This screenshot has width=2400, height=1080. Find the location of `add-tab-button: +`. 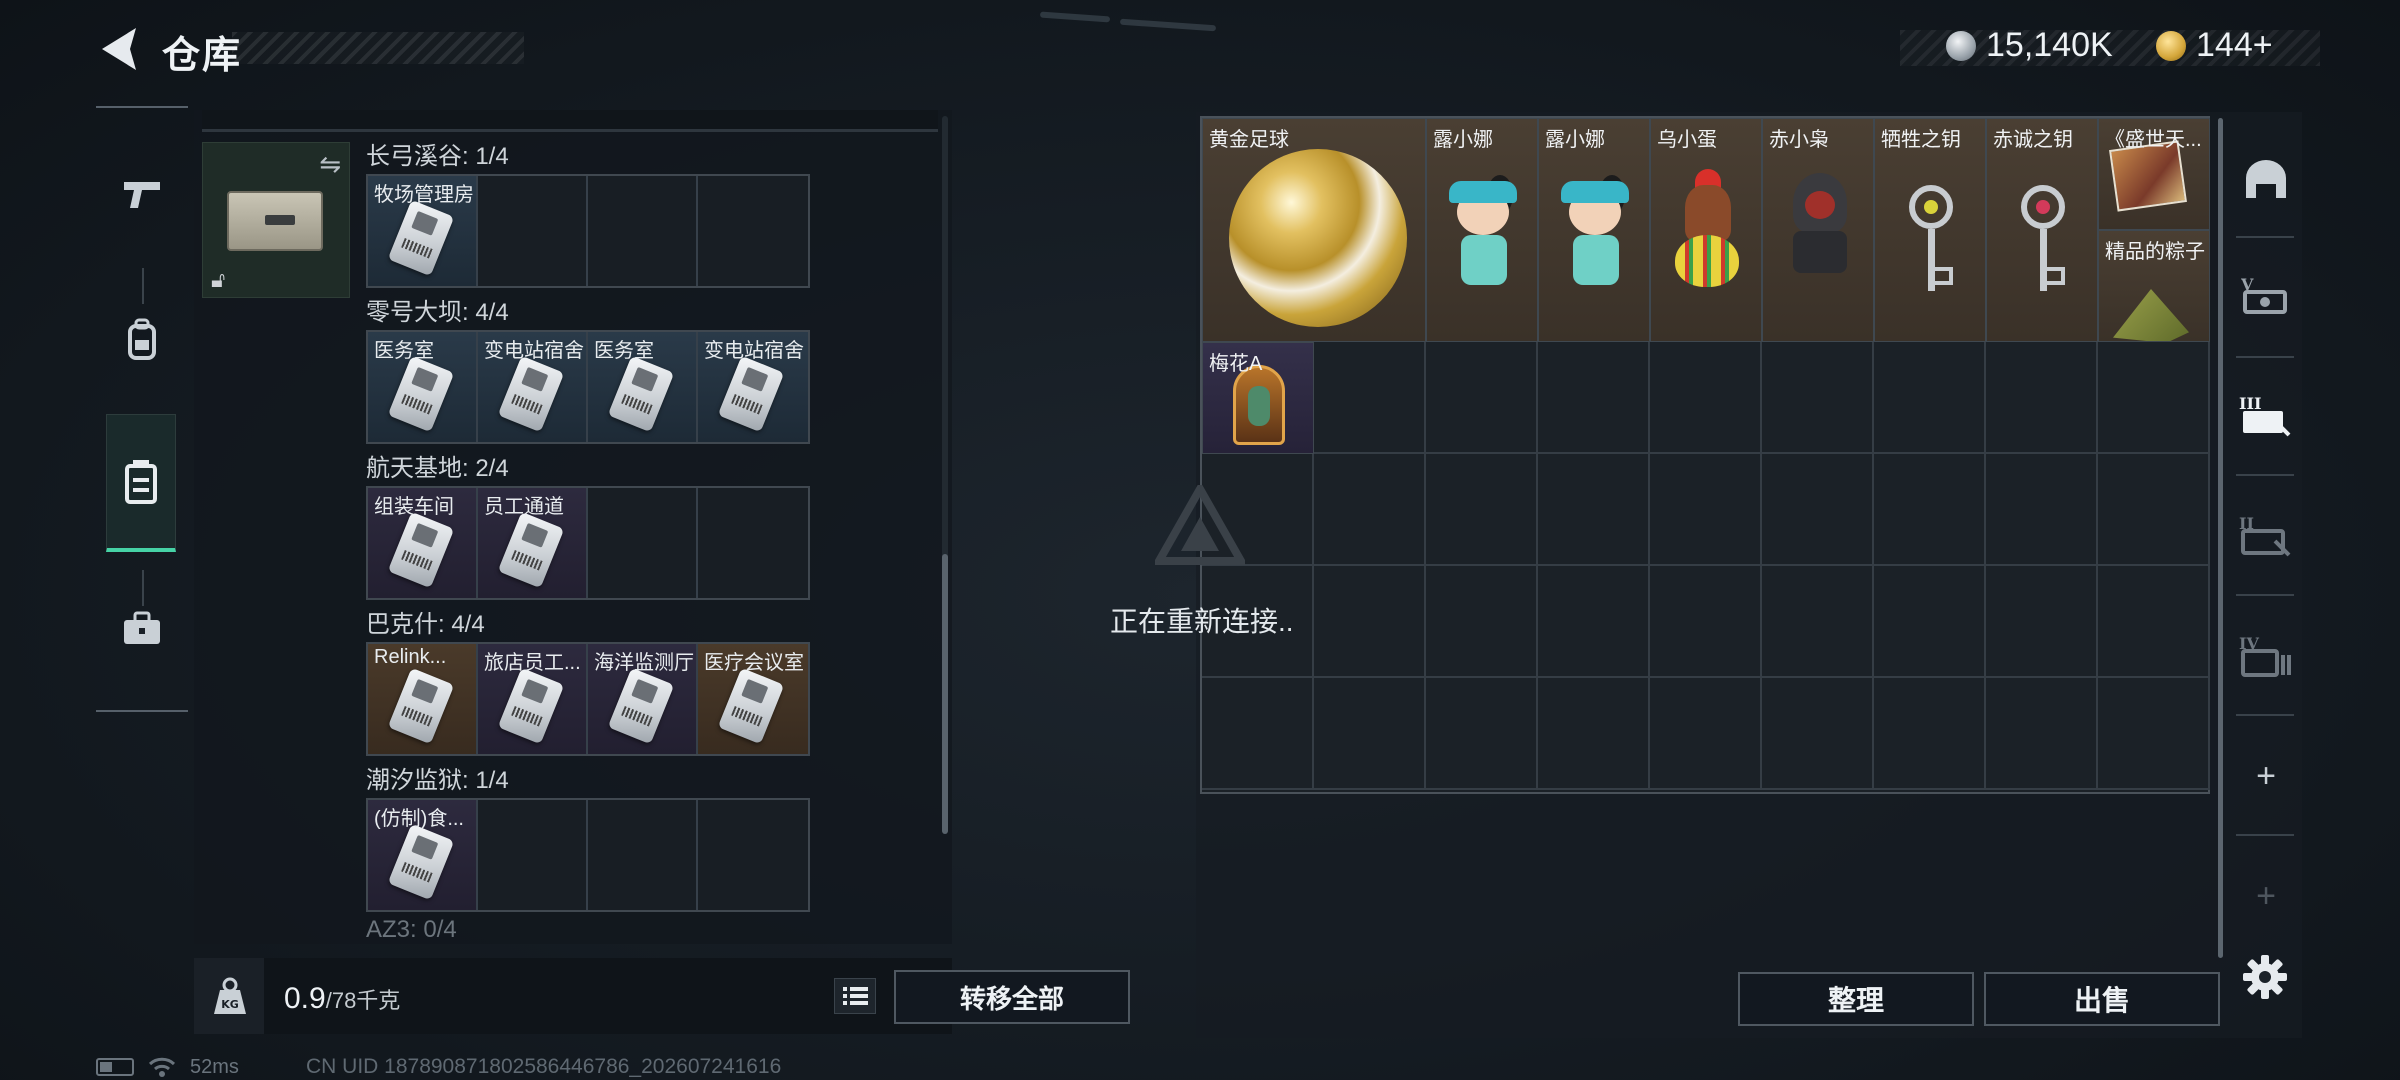

add-tab-button: + is located at coordinates (2266, 776).